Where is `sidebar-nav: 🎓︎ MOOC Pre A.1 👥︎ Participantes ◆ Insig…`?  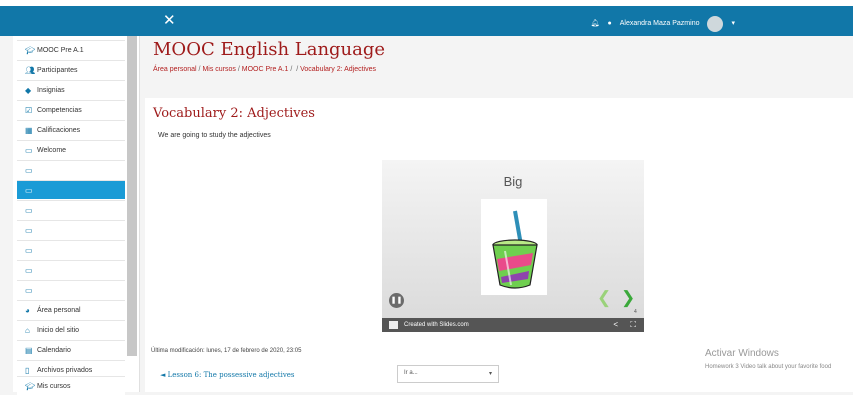 sidebar-nav: 🎓︎ MOOC Pre A.1 👥︎ Participantes ◆ Insig… is located at coordinates (76, 215).